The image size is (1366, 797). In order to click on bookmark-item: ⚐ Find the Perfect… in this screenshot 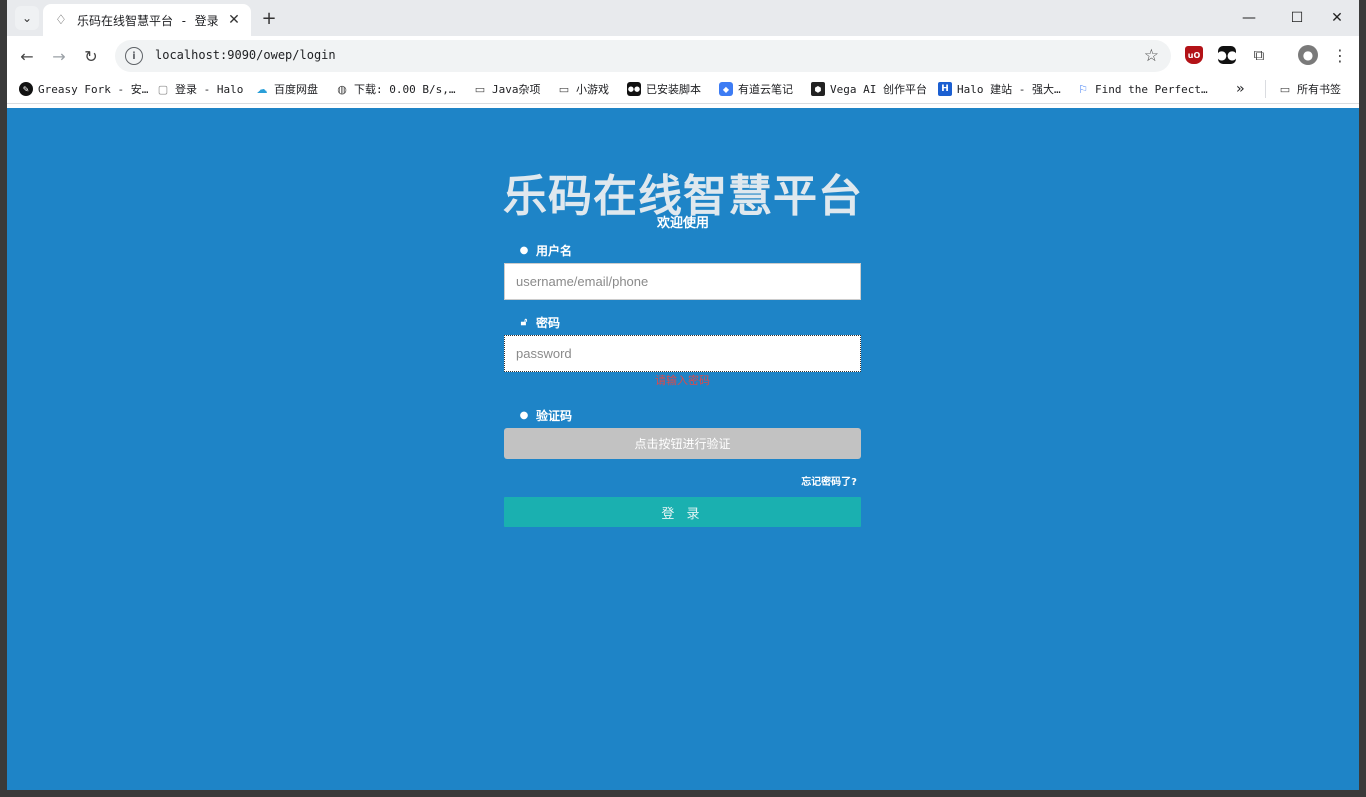, I will do `click(1142, 89)`.